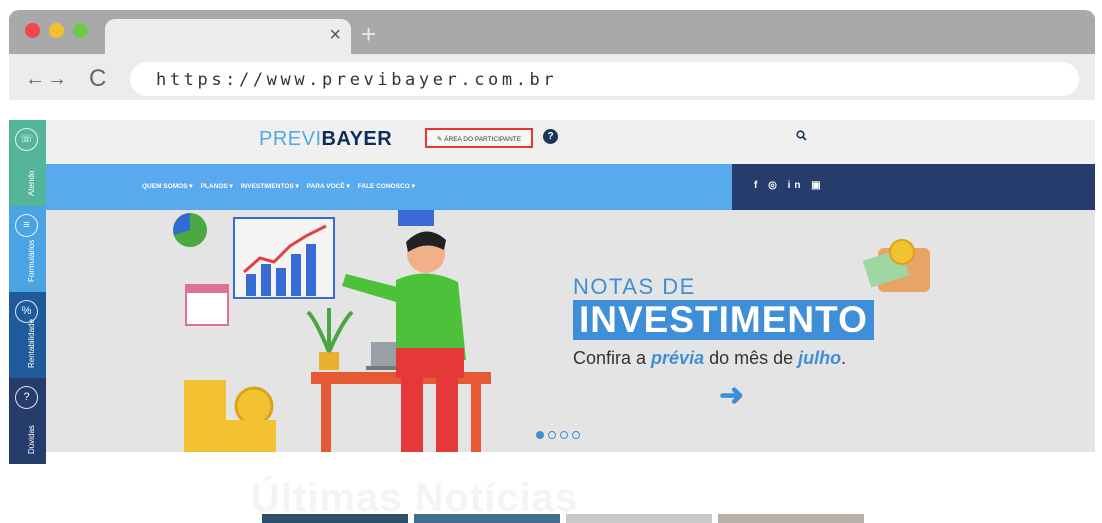 The width and height of the screenshot is (1102, 523). Describe the element at coordinates (368, 34) in the screenshot. I see `new-tab-button: +` at that location.